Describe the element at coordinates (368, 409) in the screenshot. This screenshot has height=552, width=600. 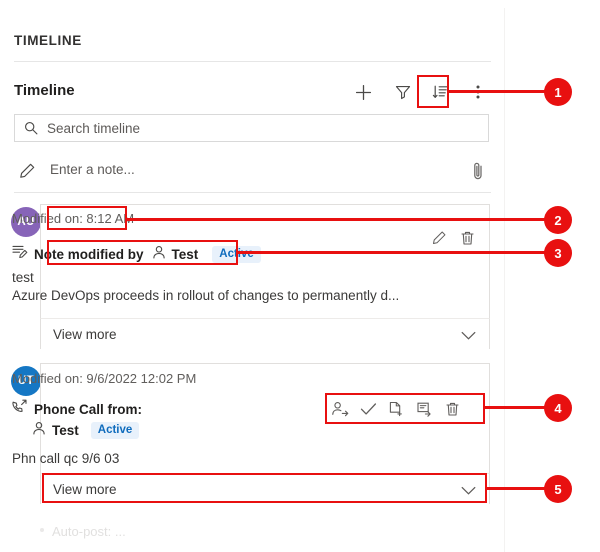
I see `mark-complete-icon` at that location.